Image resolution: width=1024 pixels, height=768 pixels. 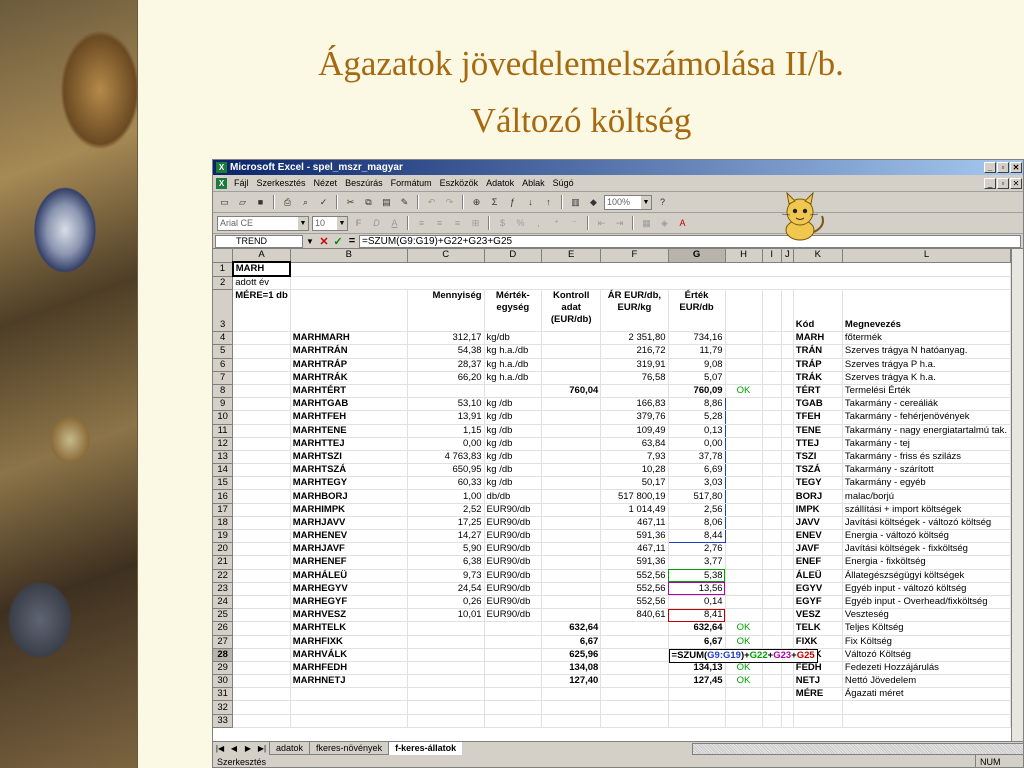 I want to click on cell-code: MARHEGYF, so click(x=349, y=602).